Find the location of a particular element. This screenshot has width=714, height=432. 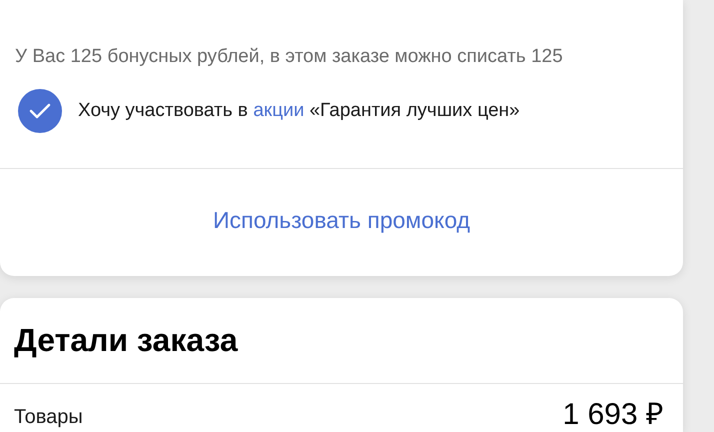

section-title: Детали заказа is located at coordinates (126, 340).